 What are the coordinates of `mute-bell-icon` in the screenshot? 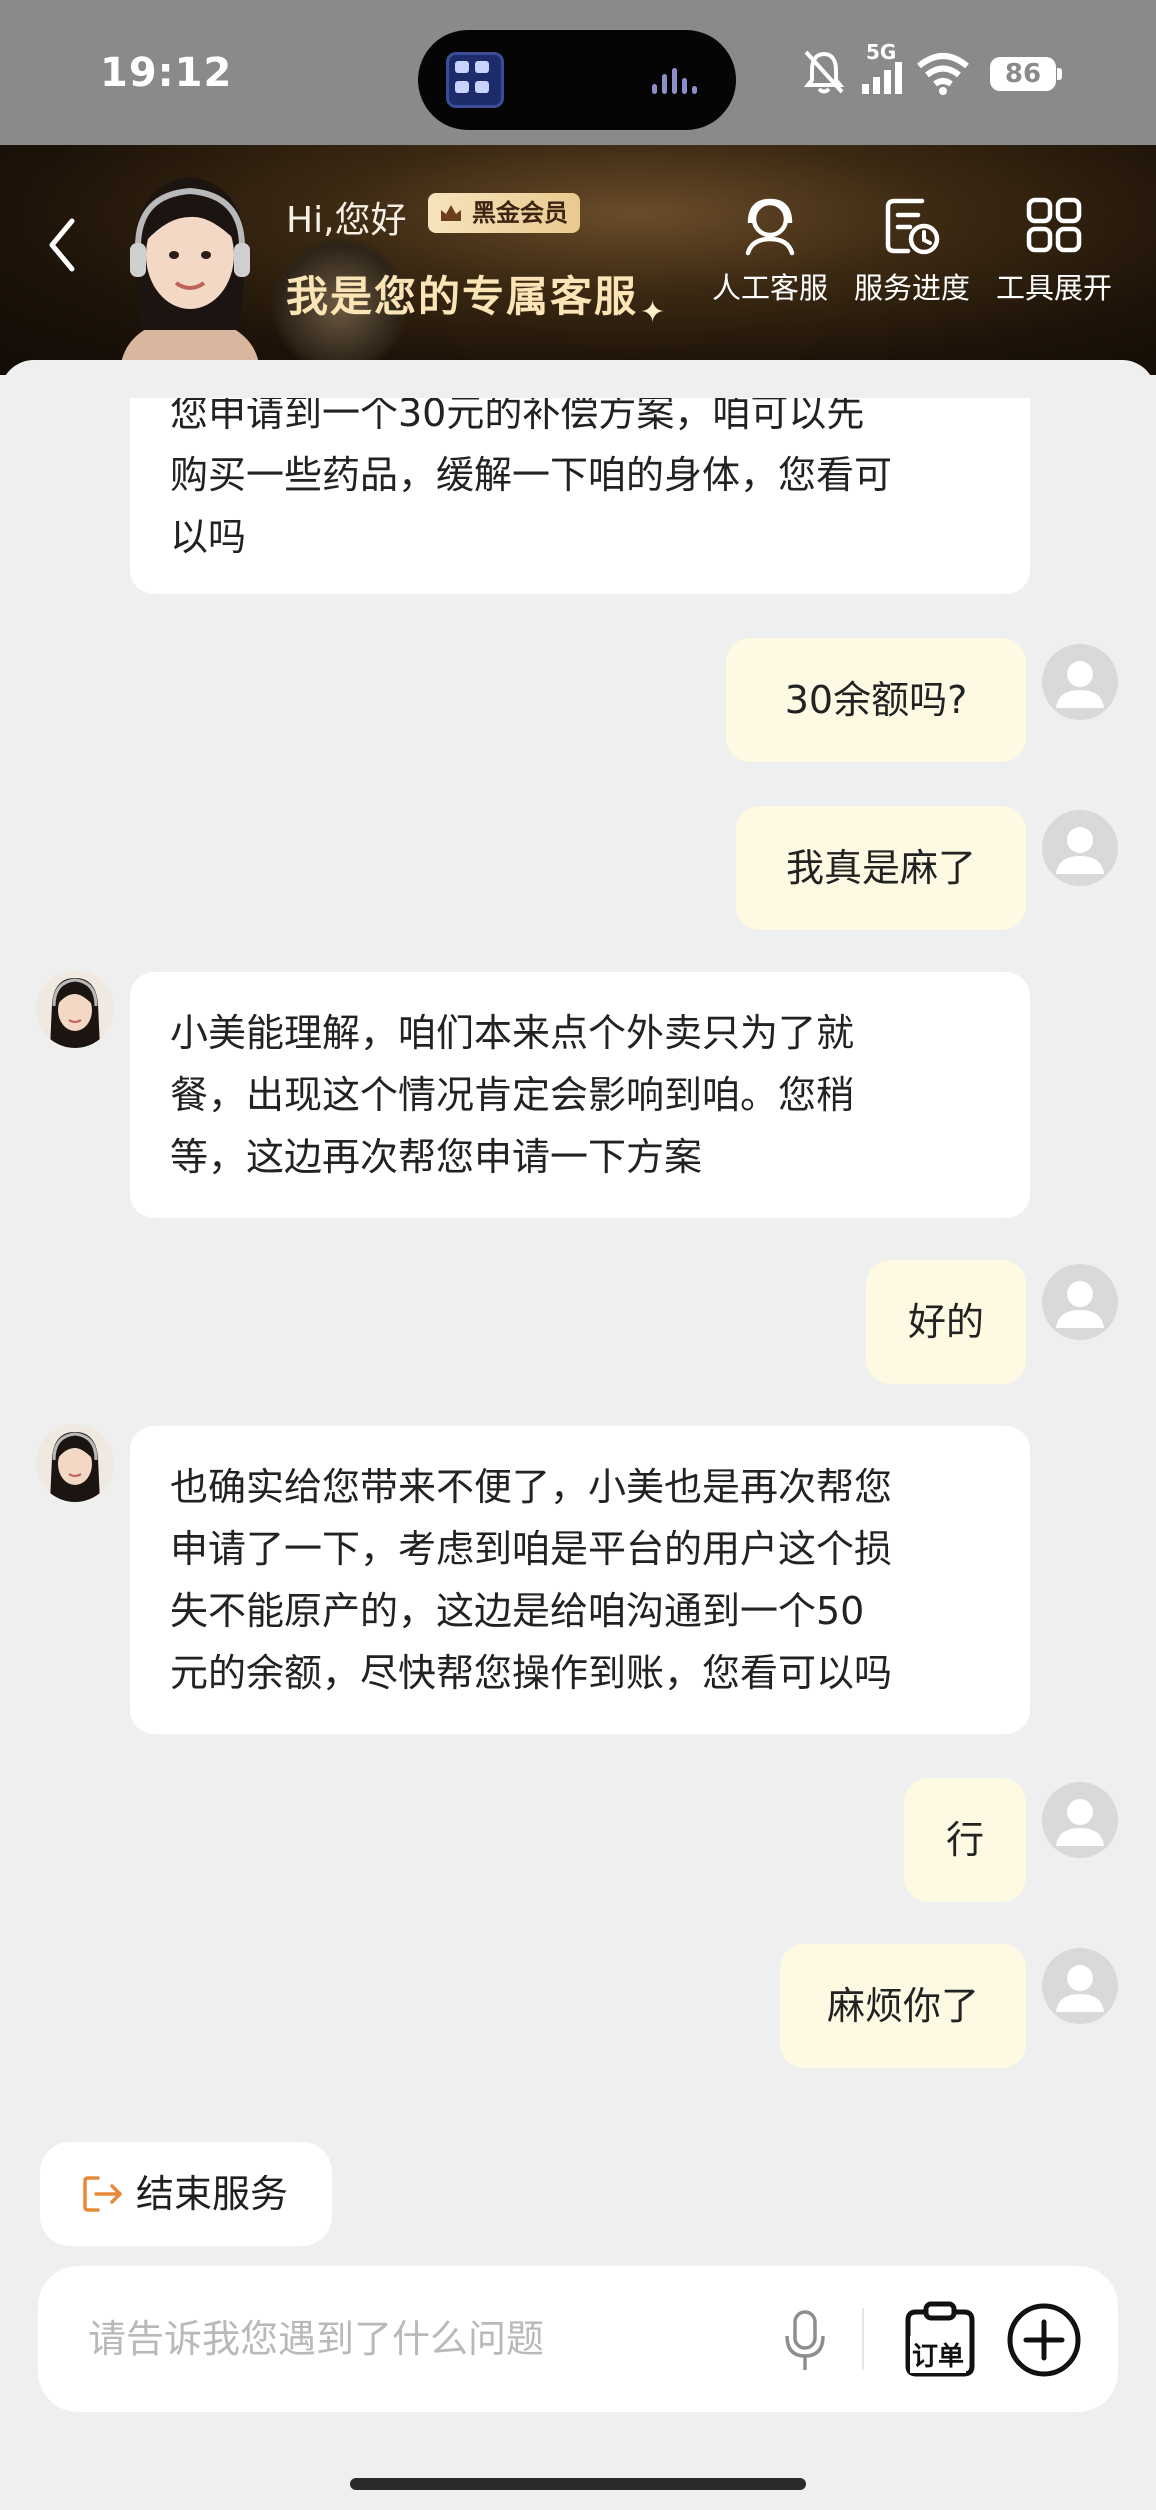 It's located at (824, 72).